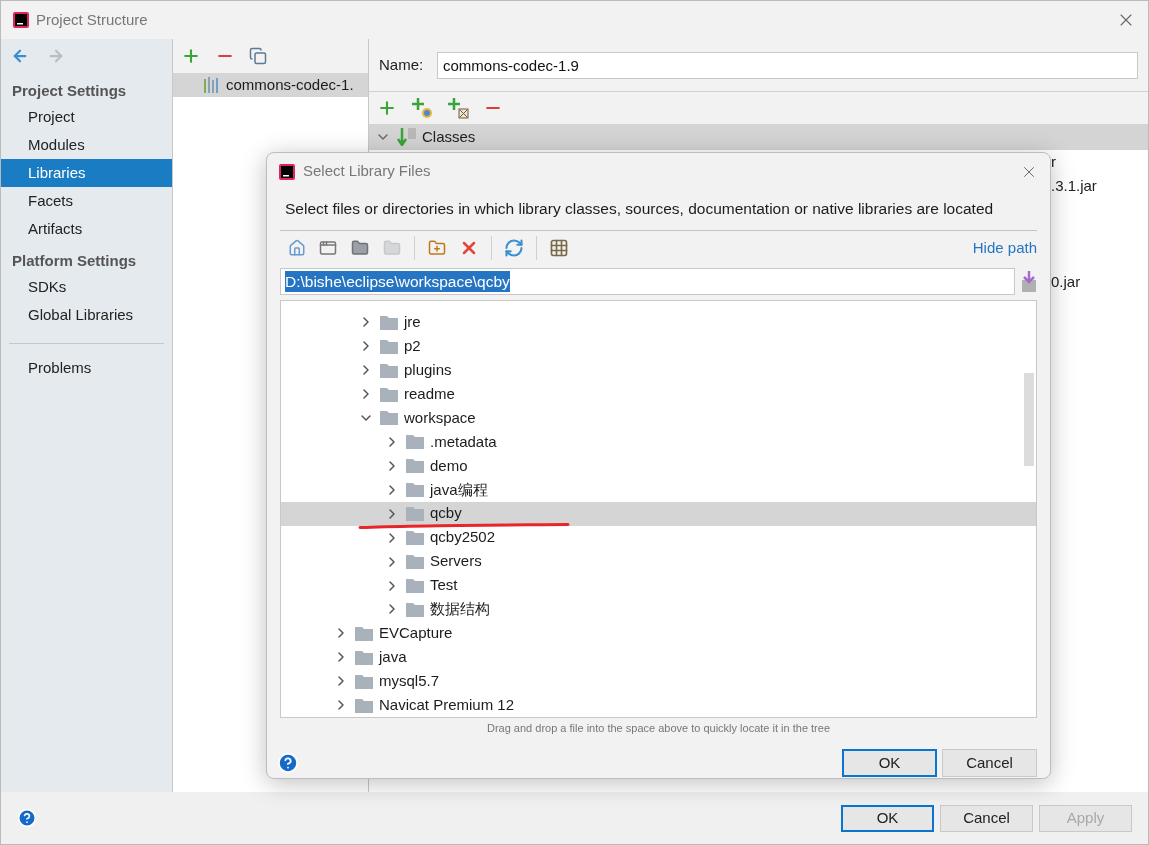 This screenshot has width=1149, height=845. What do you see at coordinates (446, 513) in the screenshot?
I see `tree-label: qcby` at bounding box center [446, 513].